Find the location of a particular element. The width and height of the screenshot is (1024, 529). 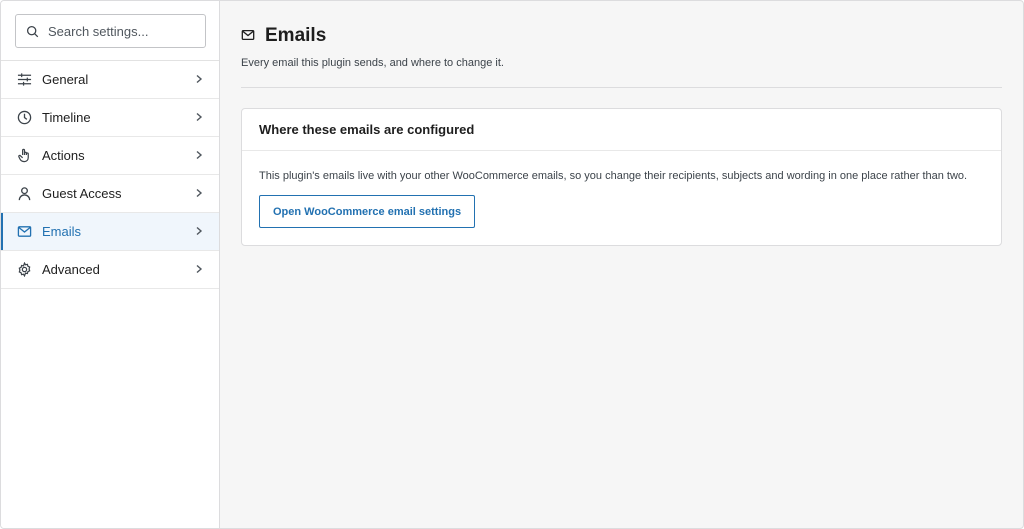

sidebar-item-label: General is located at coordinates (65, 79).